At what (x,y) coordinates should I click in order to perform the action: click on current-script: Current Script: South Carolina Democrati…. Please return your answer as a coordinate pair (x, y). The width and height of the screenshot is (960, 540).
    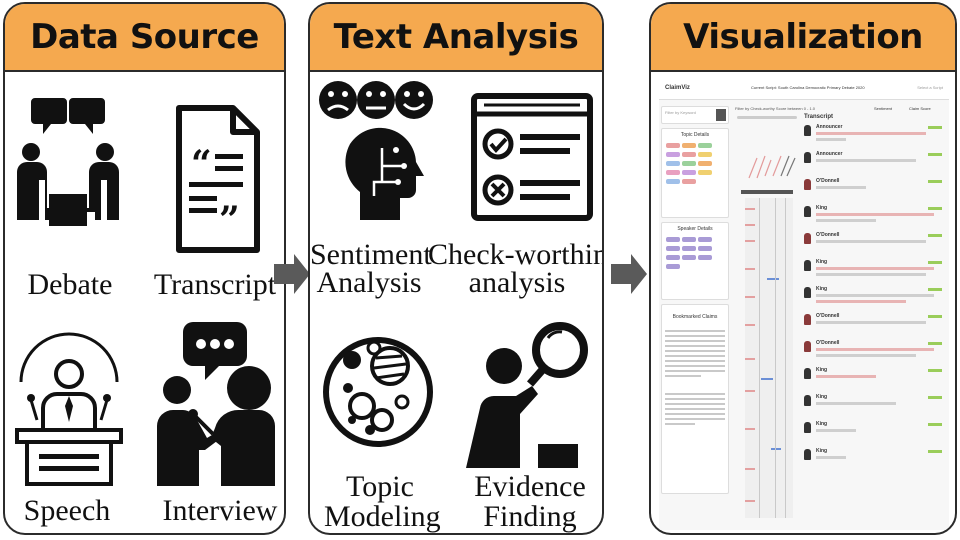
    Looking at the image, I should click on (808, 87).